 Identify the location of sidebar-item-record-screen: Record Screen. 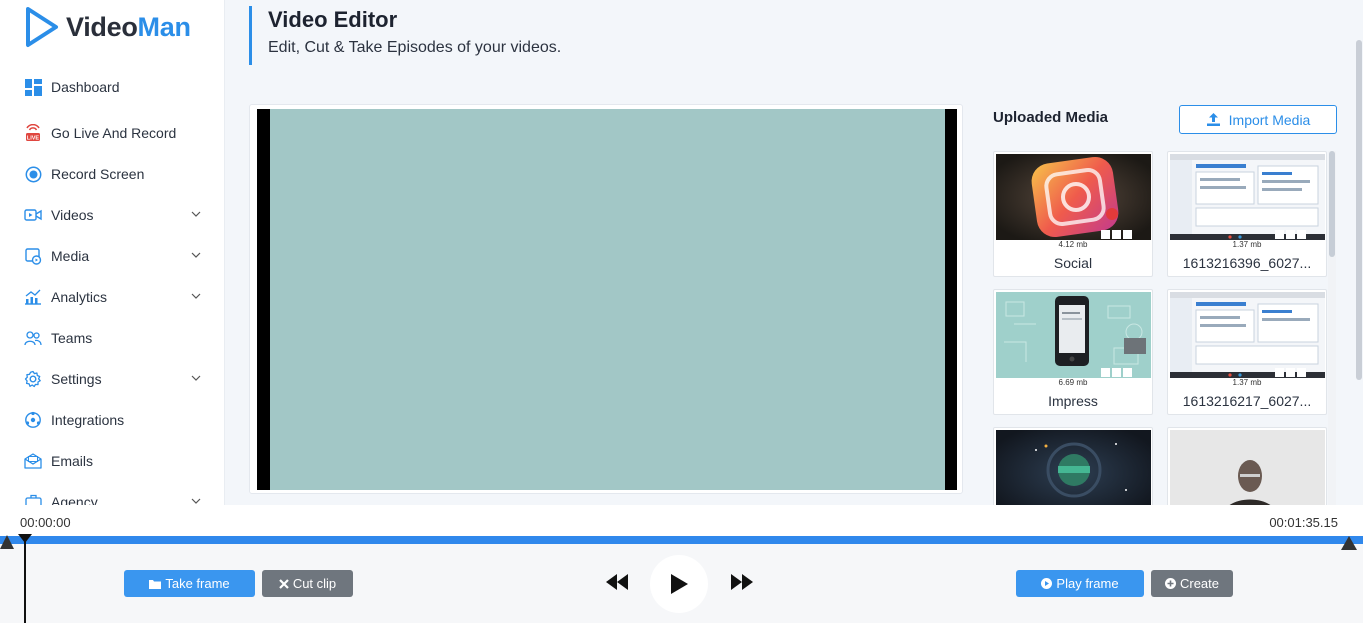
(112, 174).